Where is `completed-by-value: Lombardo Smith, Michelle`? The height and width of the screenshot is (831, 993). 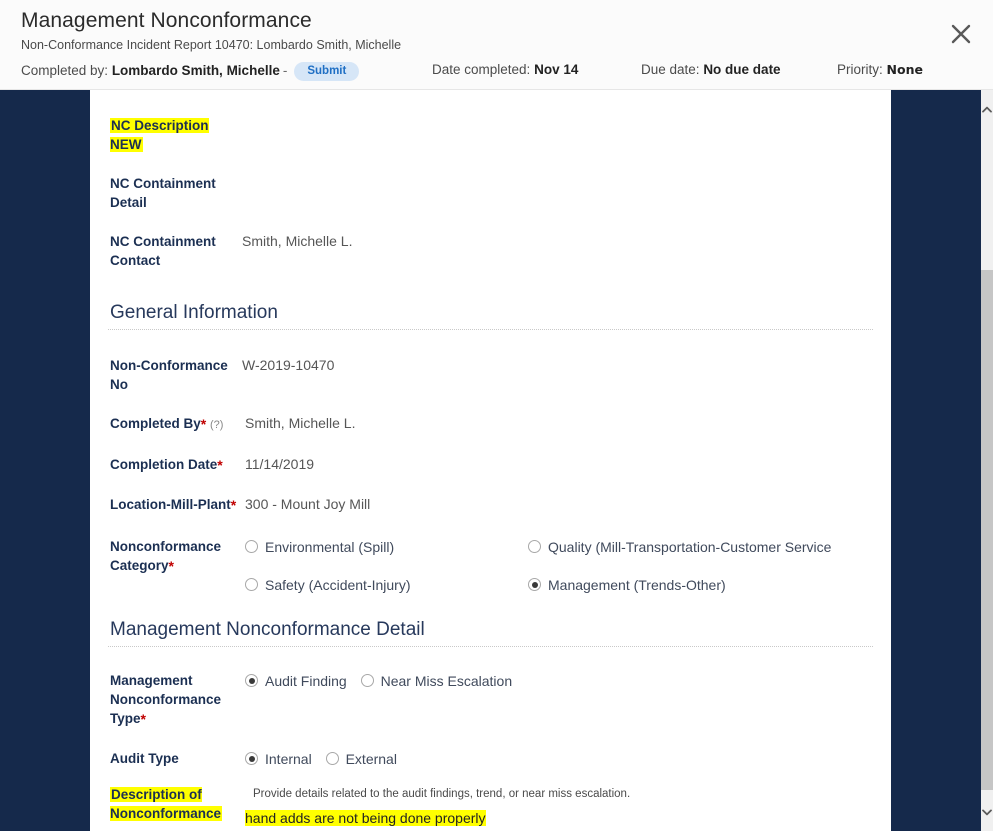
completed-by-value: Lombardo Smith, Michelle is located at coordinates (195, 70).